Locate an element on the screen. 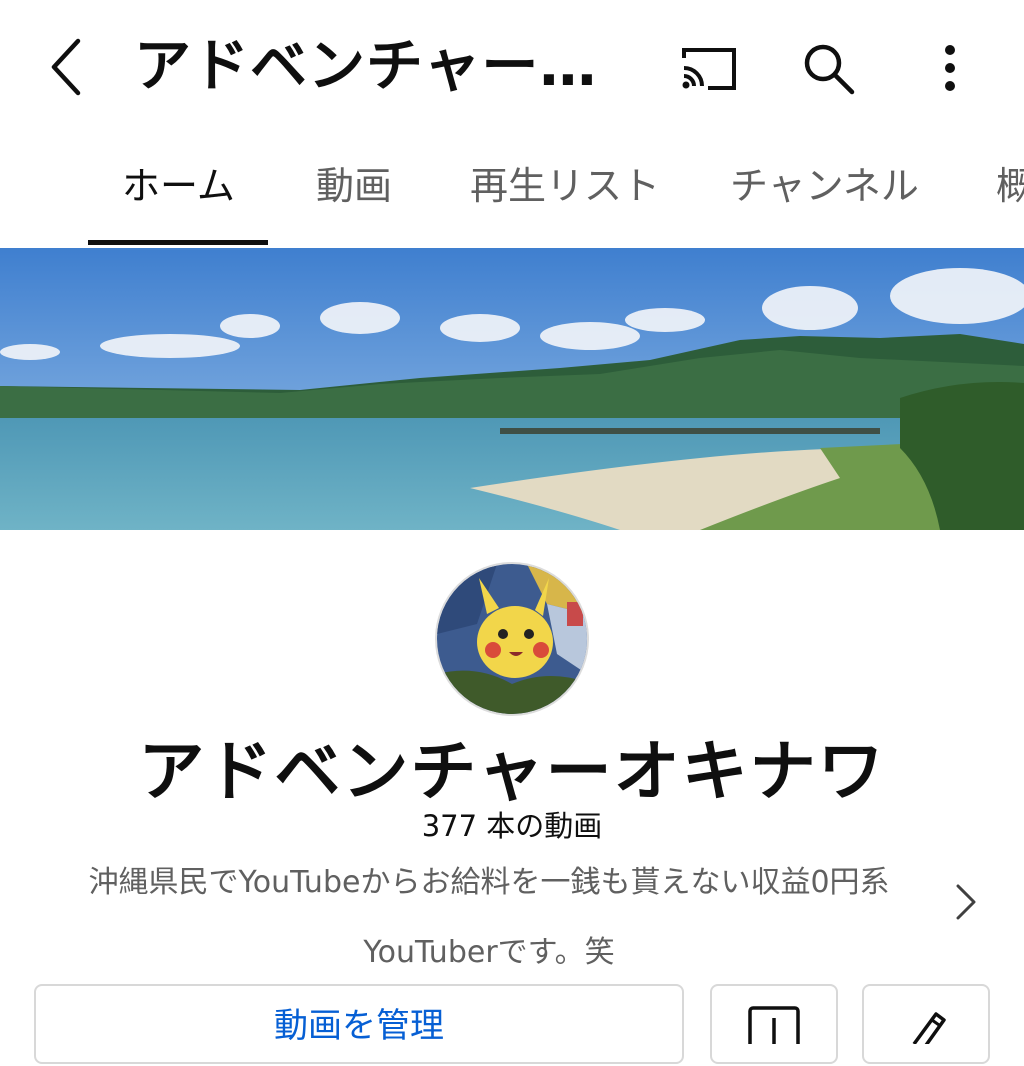 Image resolution: width=1024 pixels, height=1066 pixels. cast-button is located at coordinates (708, 68).